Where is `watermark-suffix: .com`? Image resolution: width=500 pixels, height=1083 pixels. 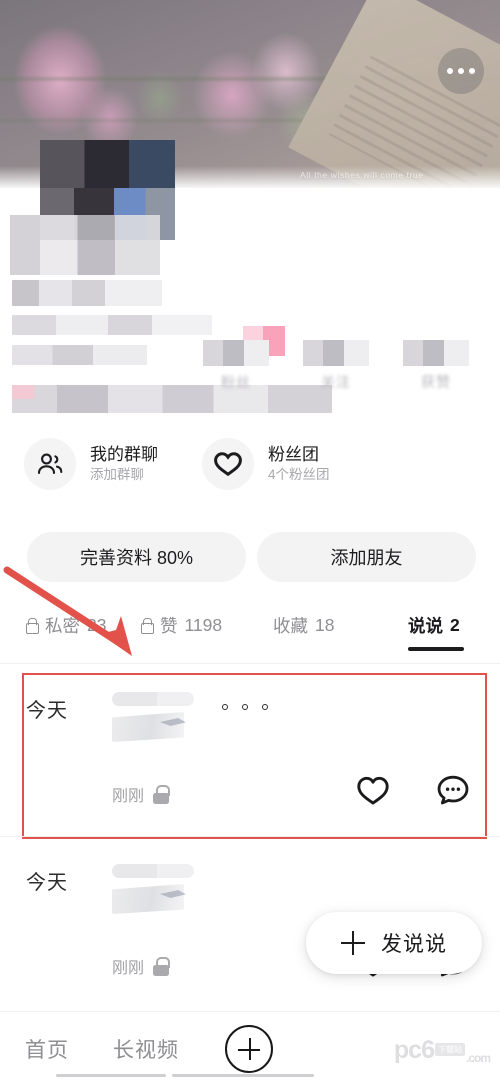
watermark-suffix: .com is located at coordinates (478, 1058).